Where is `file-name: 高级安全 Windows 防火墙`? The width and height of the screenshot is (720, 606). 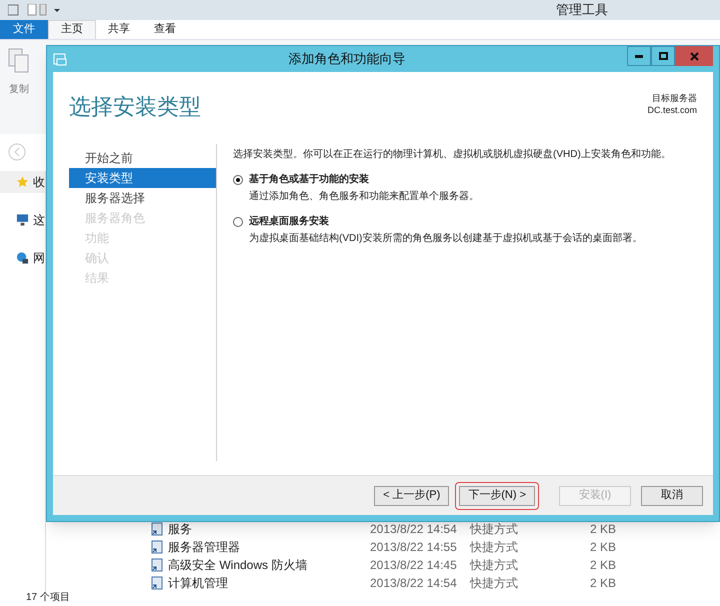 file-name: 高级安全 Windows 防火墙 is located at coordinates (238, 565).